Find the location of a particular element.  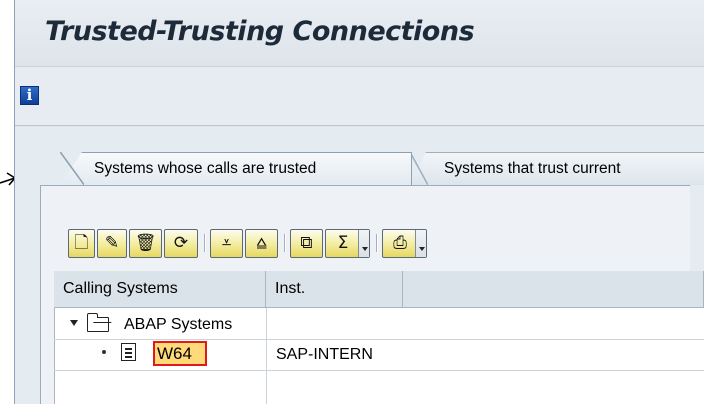

refresh-button: ⟳ is located at coordinates (181, 243).